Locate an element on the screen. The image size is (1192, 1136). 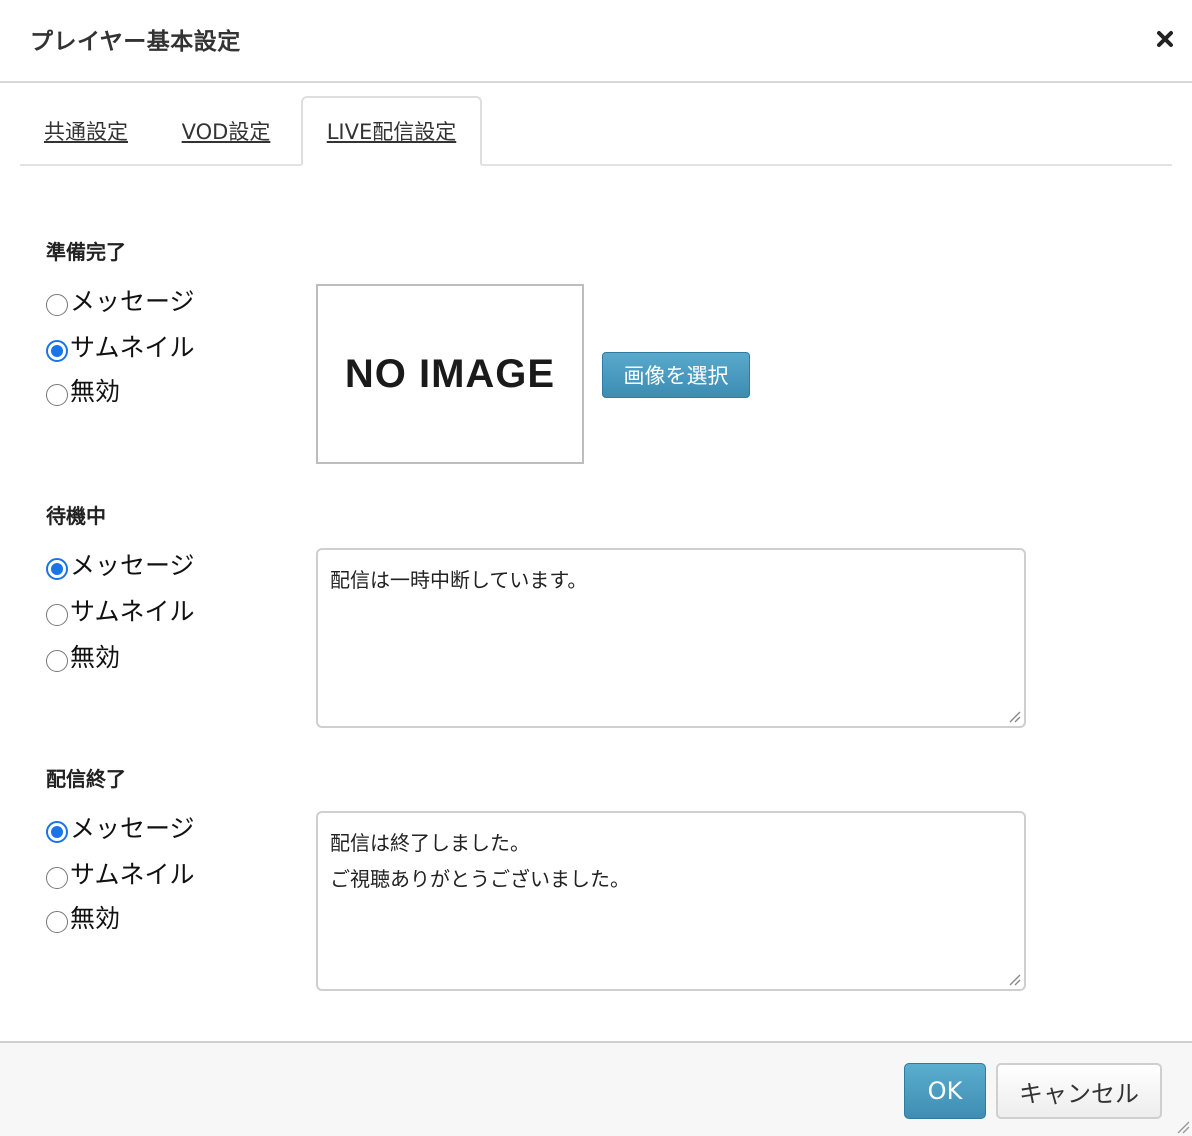
select-image-button: 画像を選択 is located at coordinates (676, 375).